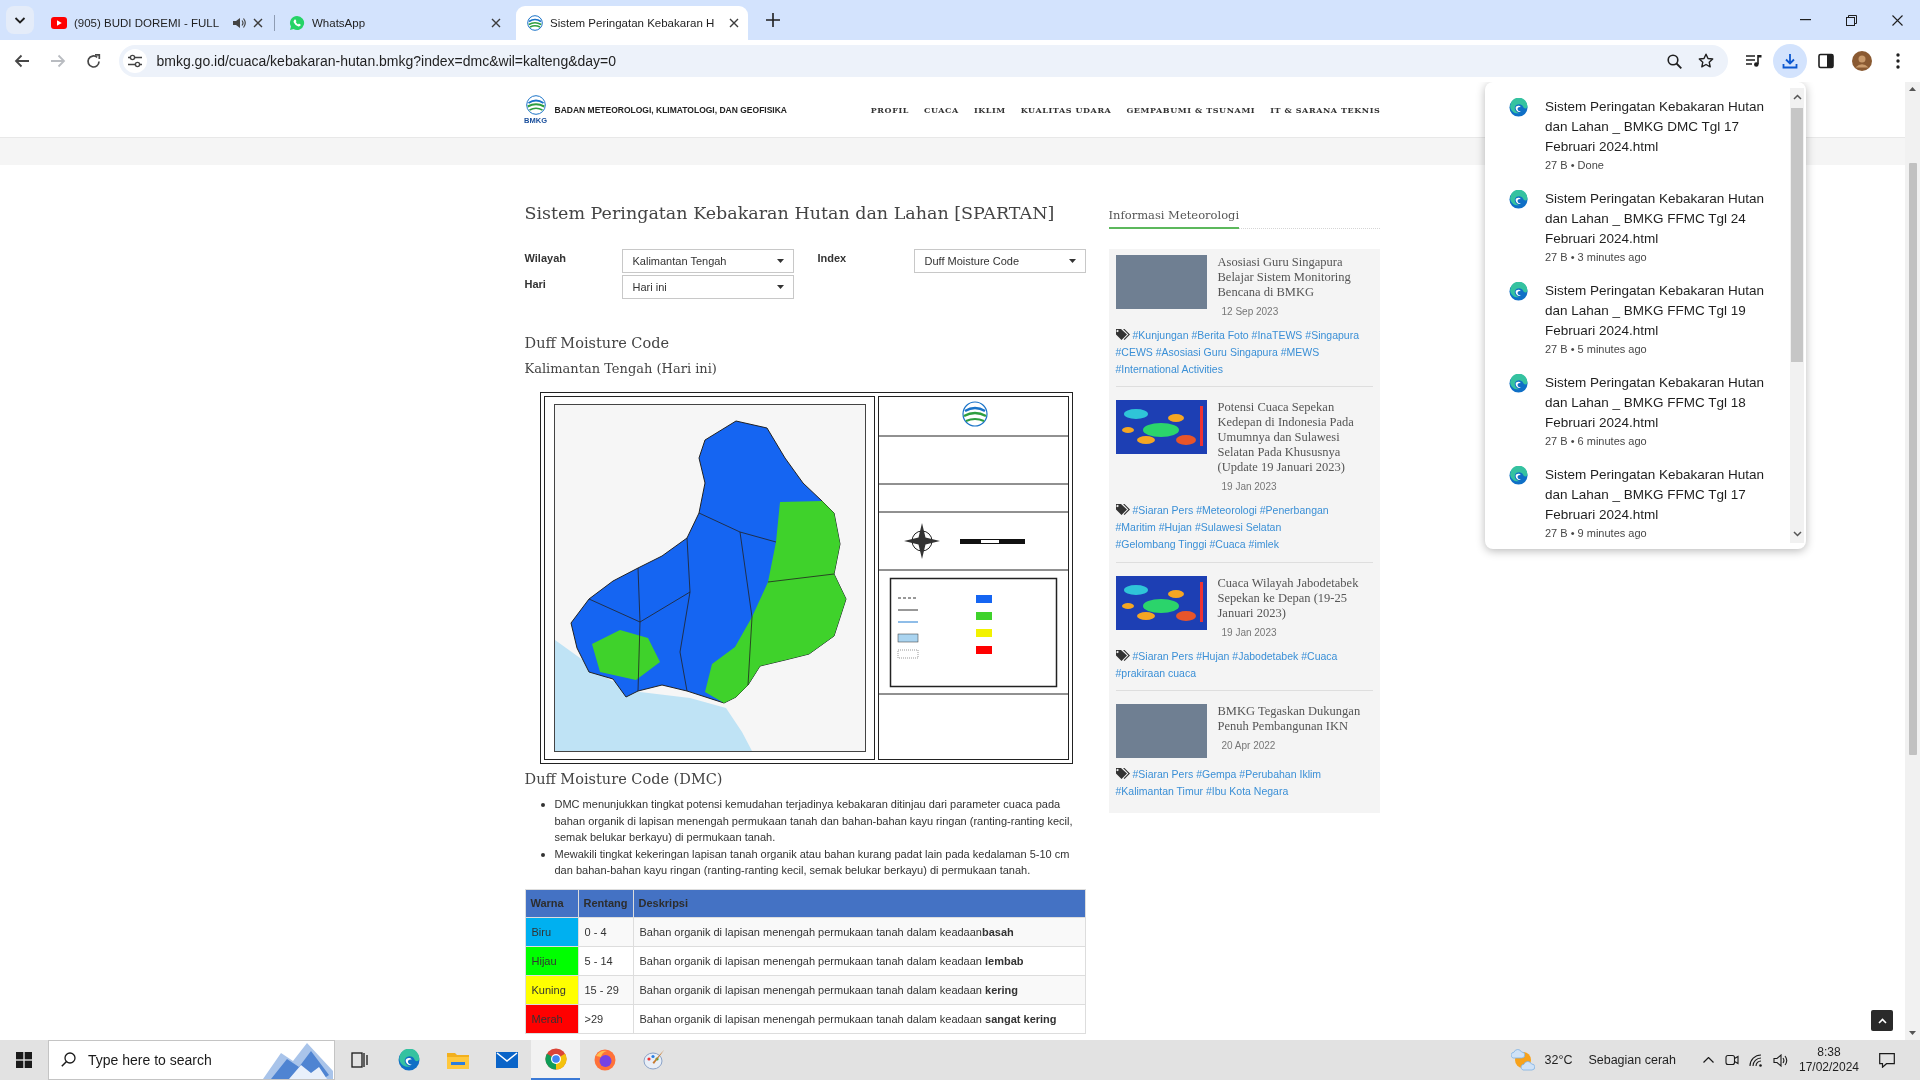 Image resolution: width=1920 pixels, height=1080 pixels. Describe the element at coordinates (653, 1060) in the screenshot. I see `paint-icon` at that location.